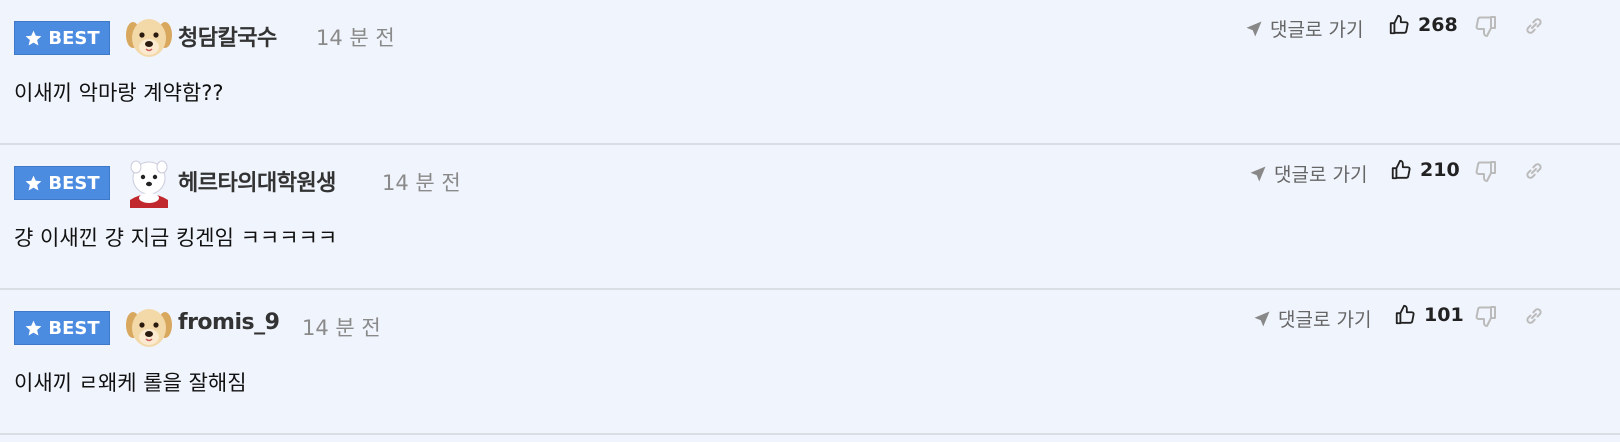  What do you see at coordinates (1444, 315) in the screenshot?
I see `like-count: 101` at bounding box center [1444, 315].